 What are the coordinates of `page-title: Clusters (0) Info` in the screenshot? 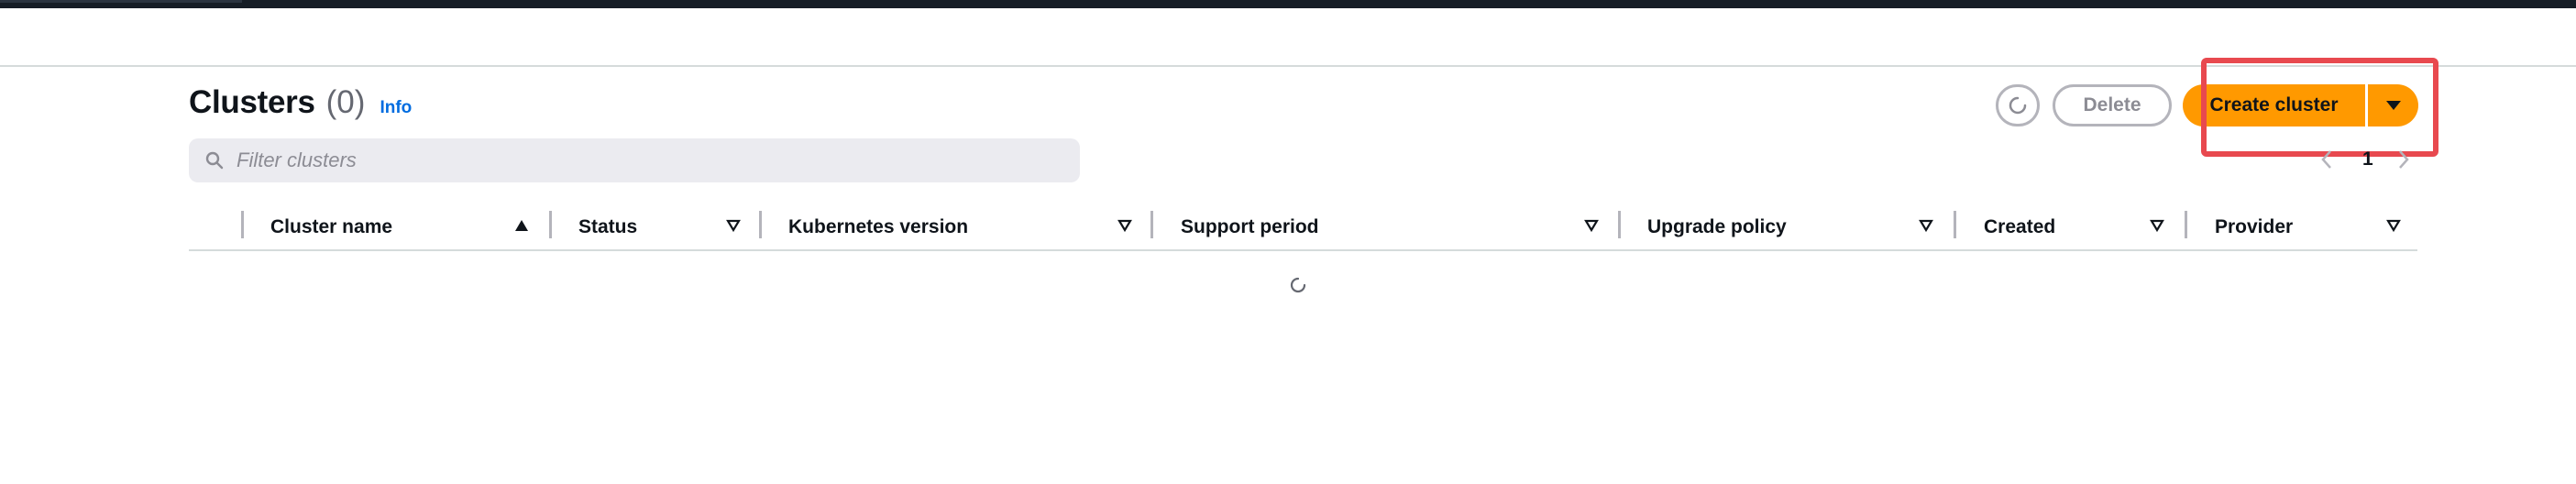 It's located at (300, 102).